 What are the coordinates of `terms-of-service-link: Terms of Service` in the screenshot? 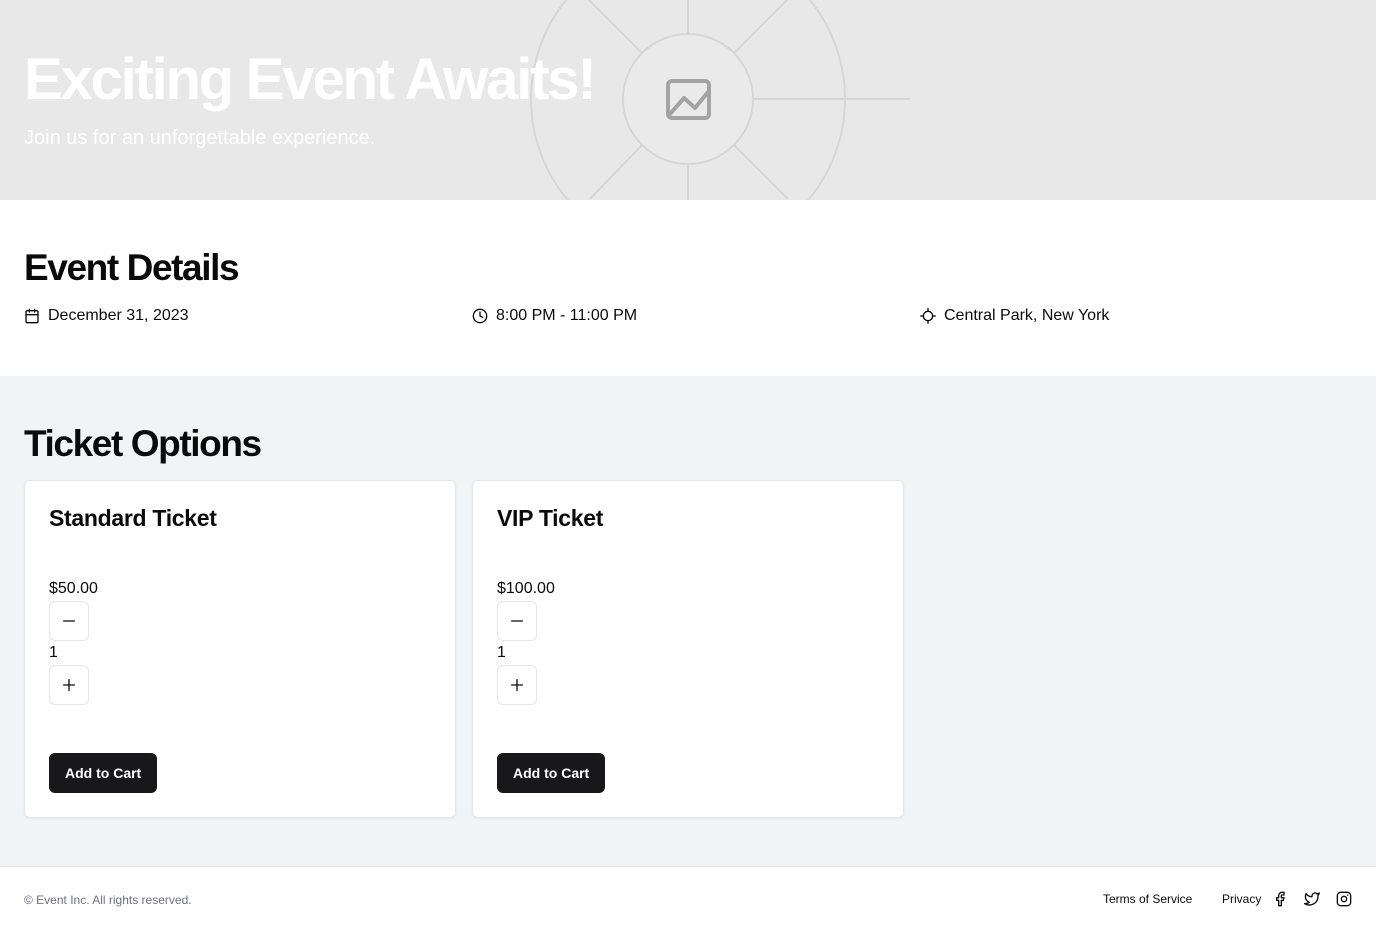 It's located at (1147, 899).